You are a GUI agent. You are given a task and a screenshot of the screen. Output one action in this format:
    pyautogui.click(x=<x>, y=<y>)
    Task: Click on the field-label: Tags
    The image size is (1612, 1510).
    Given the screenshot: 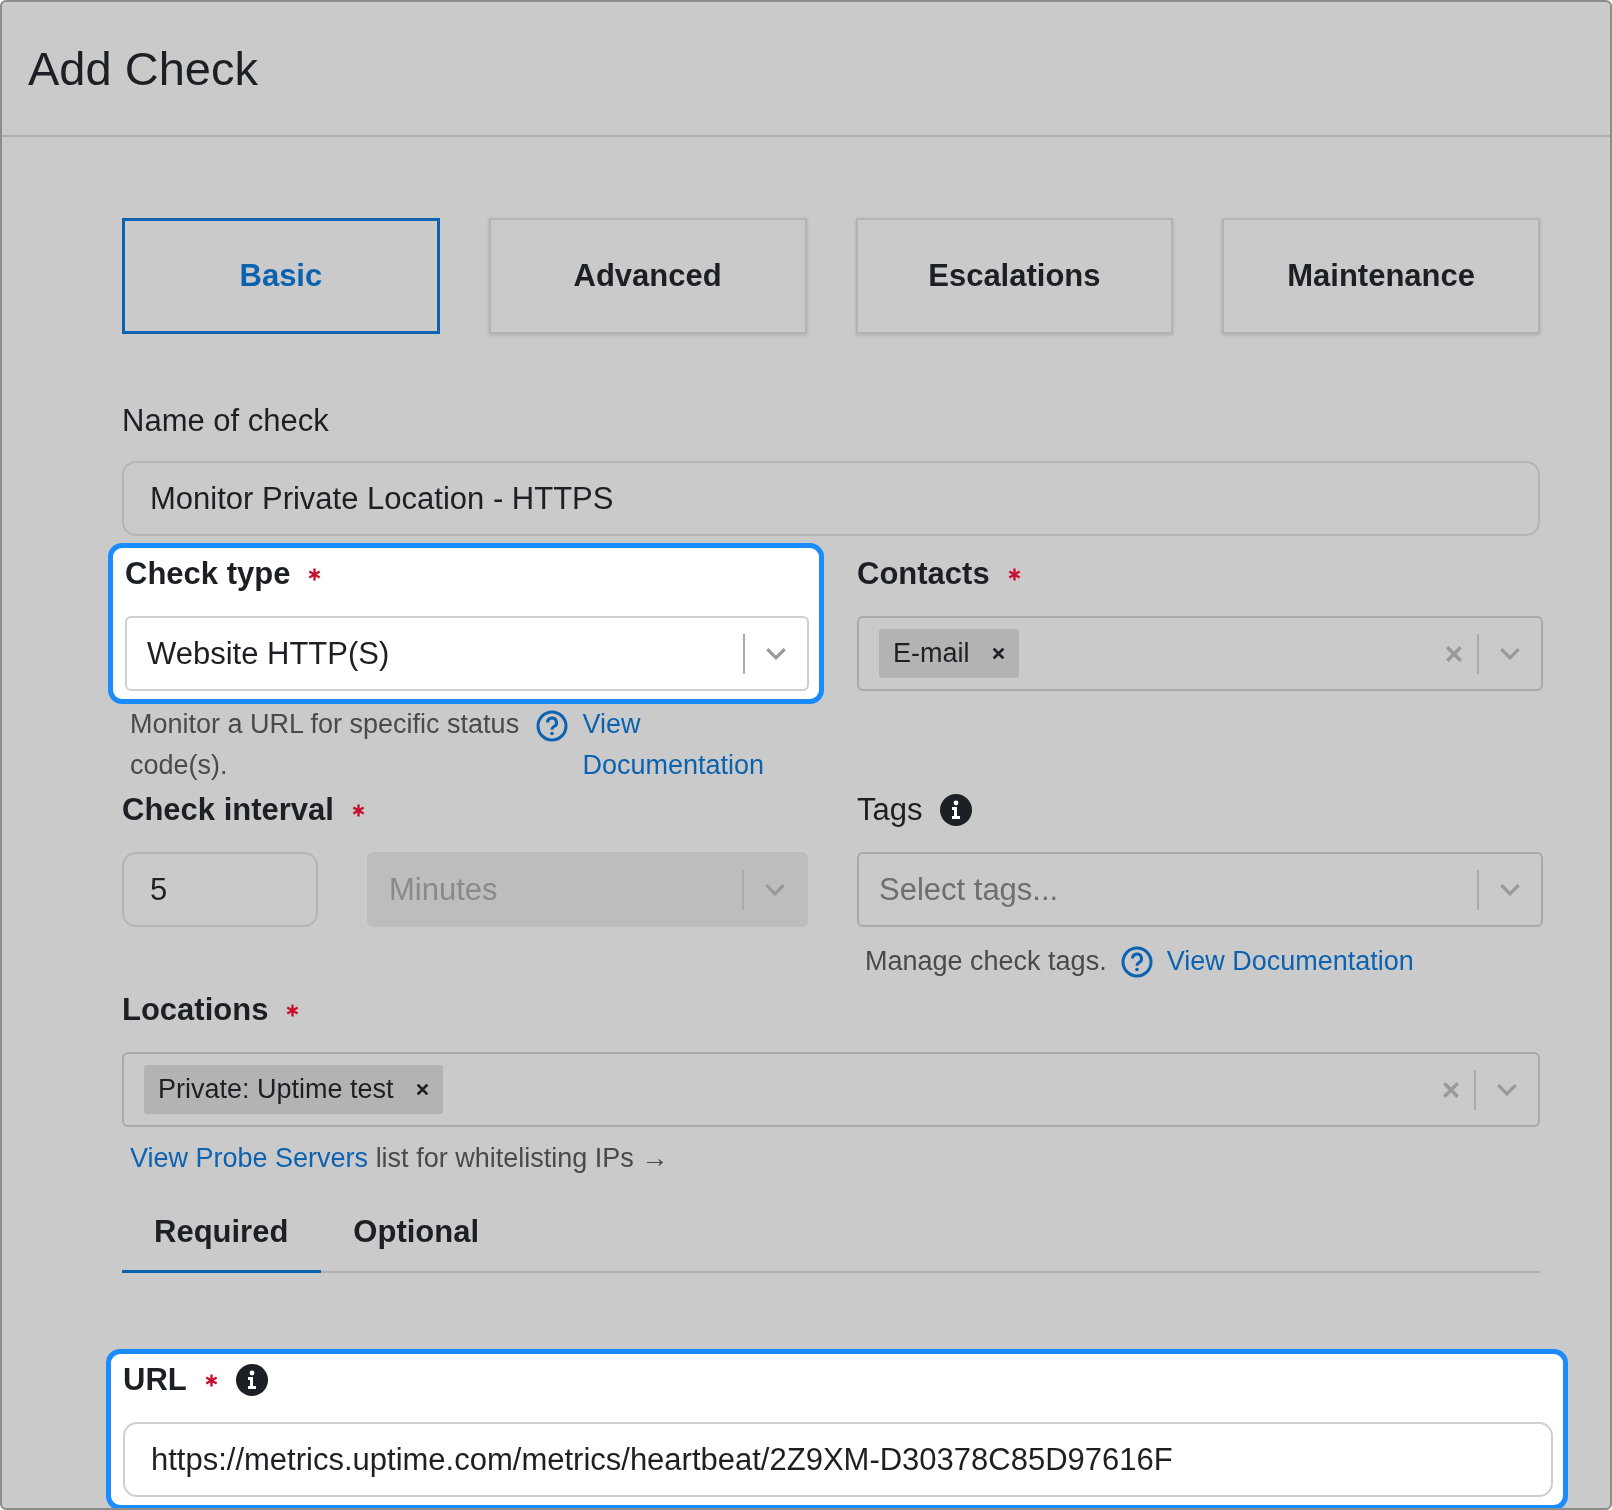 What is the action you would take?
    pyautogui.click(x=890, y=810)
    